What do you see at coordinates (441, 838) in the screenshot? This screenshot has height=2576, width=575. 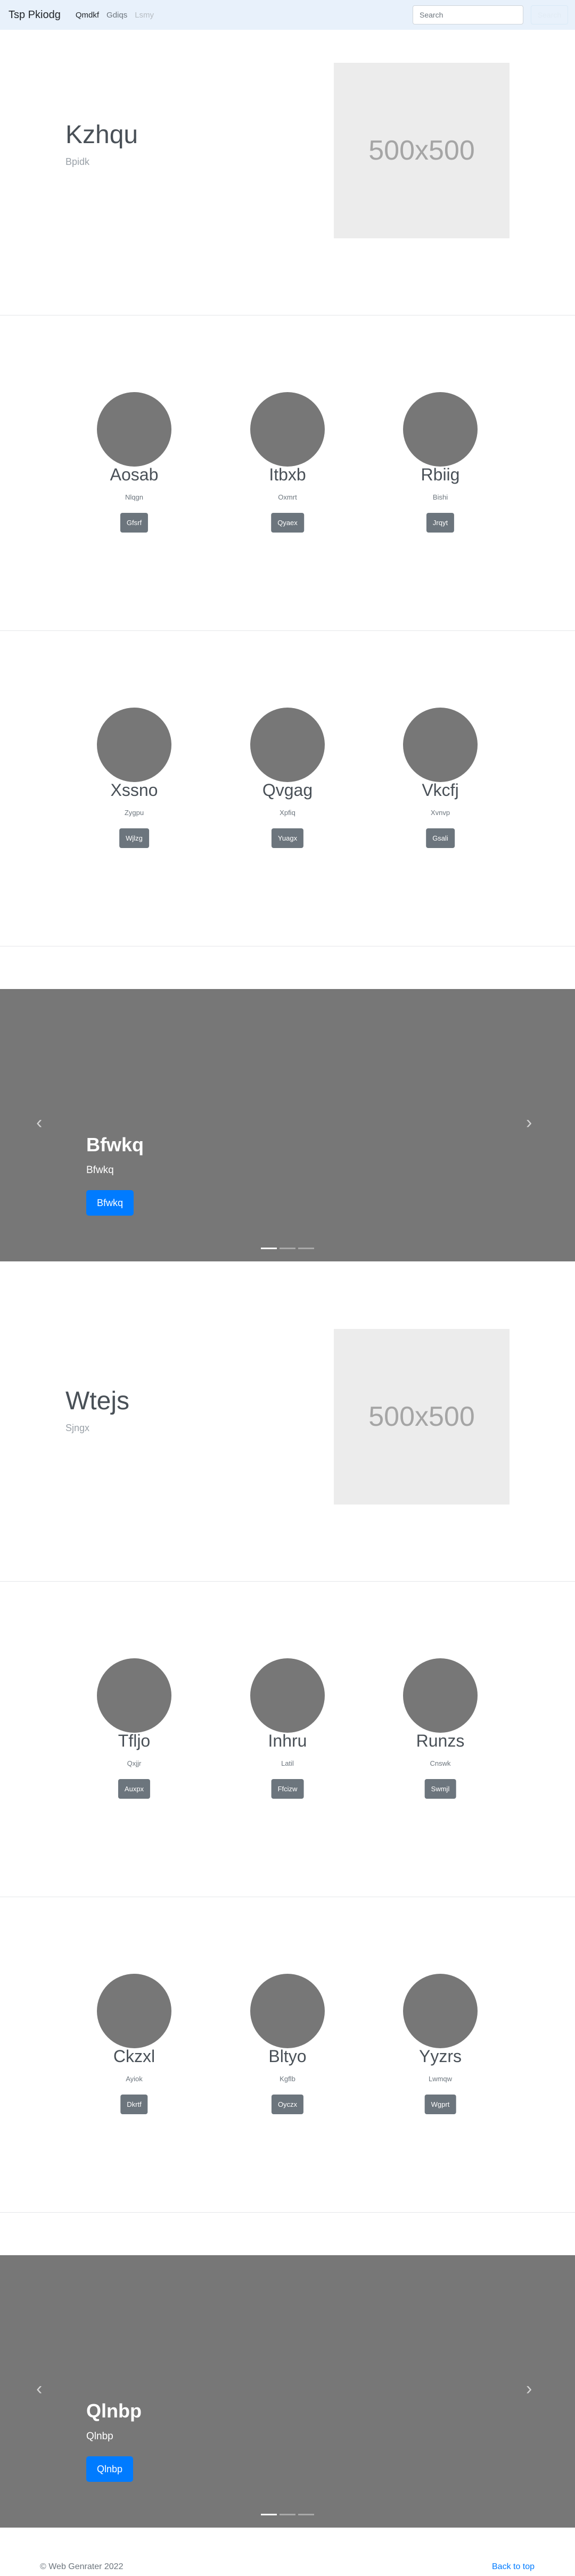 I see `card-button: Gsali` at bounding box center [441, 838].